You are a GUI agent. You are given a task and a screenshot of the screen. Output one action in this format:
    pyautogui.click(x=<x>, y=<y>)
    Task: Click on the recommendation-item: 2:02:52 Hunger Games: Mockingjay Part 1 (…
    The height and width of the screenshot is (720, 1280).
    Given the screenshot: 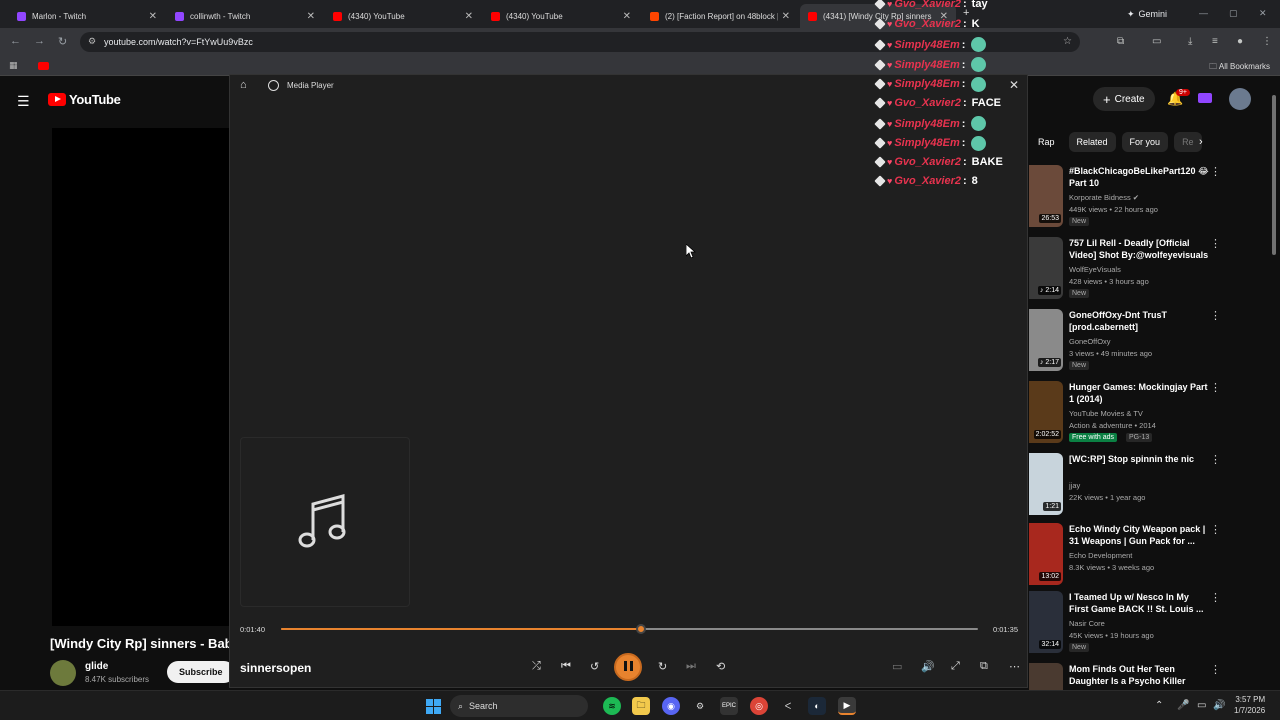 What is the action you would take?
    pyautogui.click(x=1144, y=414)
    